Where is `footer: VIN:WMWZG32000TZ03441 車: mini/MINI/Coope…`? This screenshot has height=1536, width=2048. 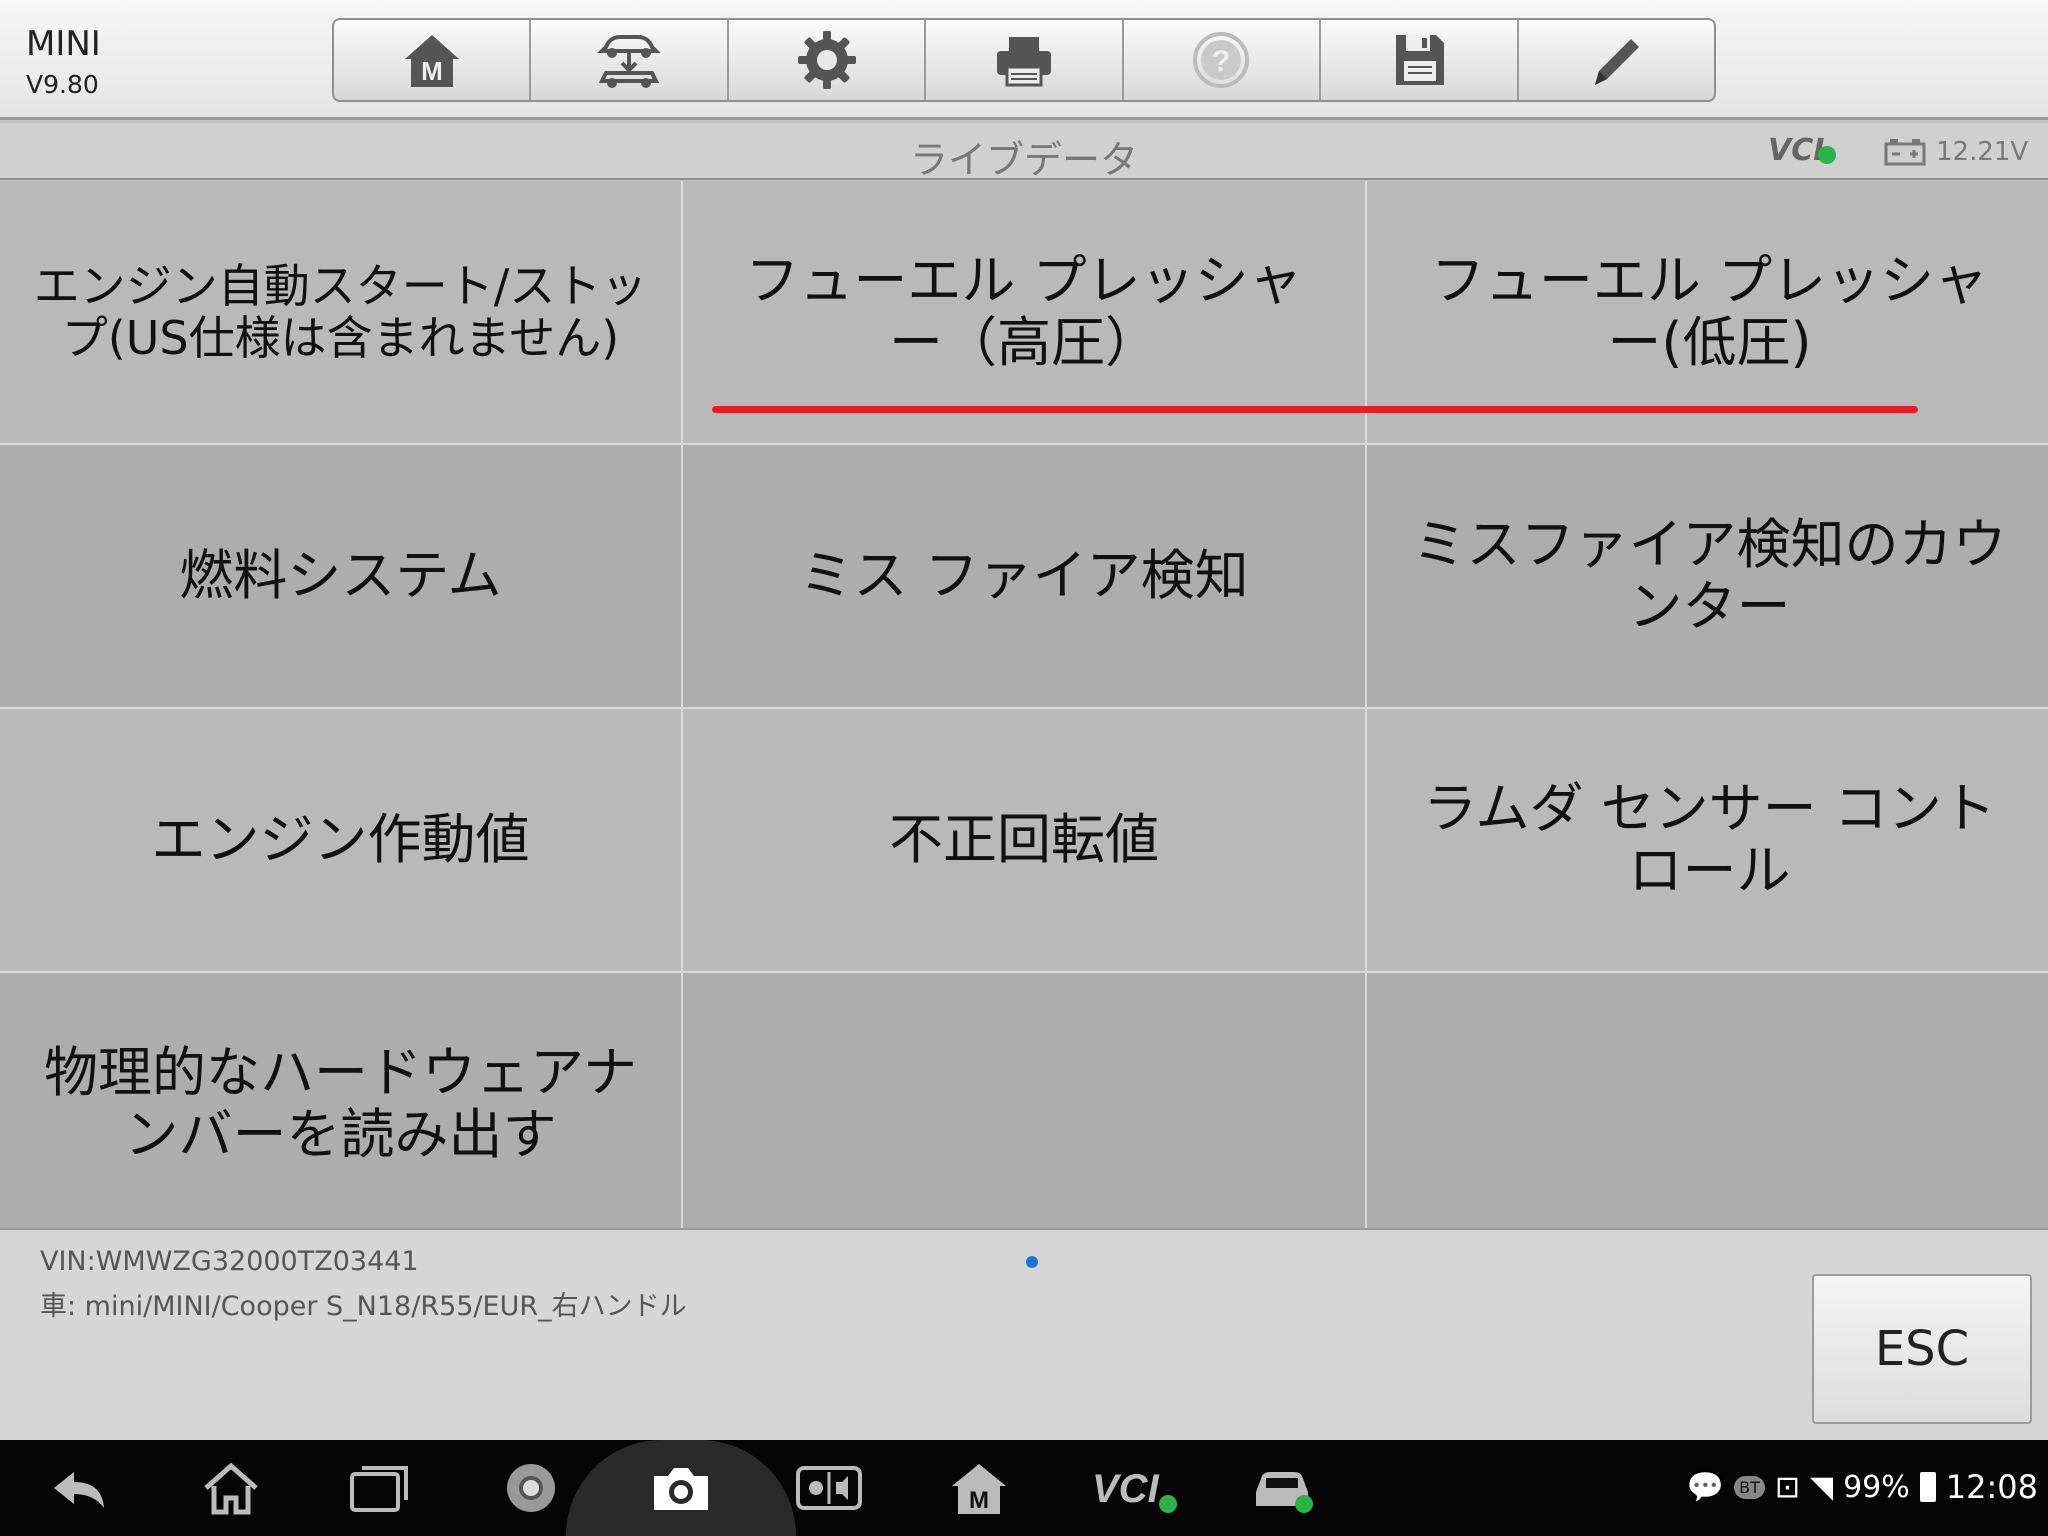
footer: VIN:WMWZG32000TZ03441 車: mini/MINI/Coope… is located at coordinates (1024, 1334).